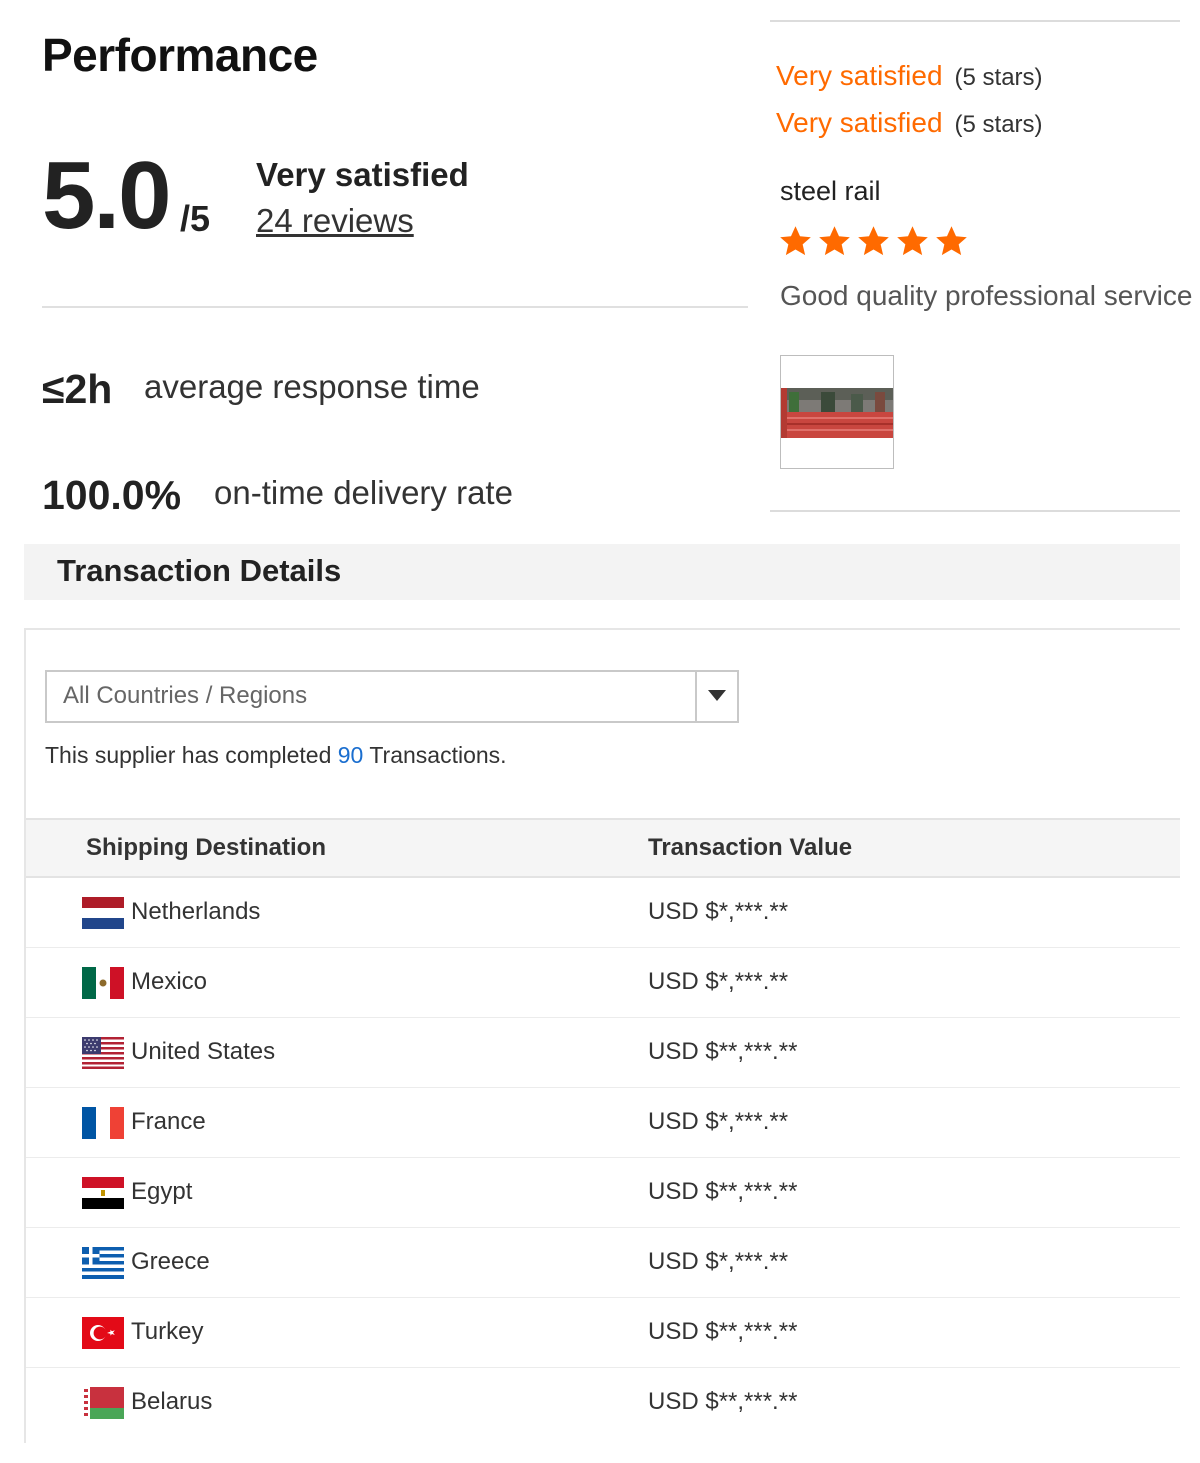 The height and width of the screenshot is (1463, 1200). I want to click on review-product-name: steel rail, so click(830, 191).